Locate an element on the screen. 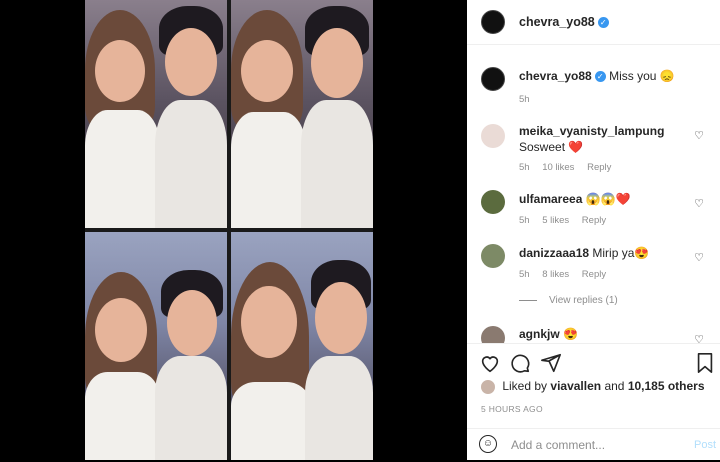  header-username: chevra_yo88 is located at coordinates (557, 22).